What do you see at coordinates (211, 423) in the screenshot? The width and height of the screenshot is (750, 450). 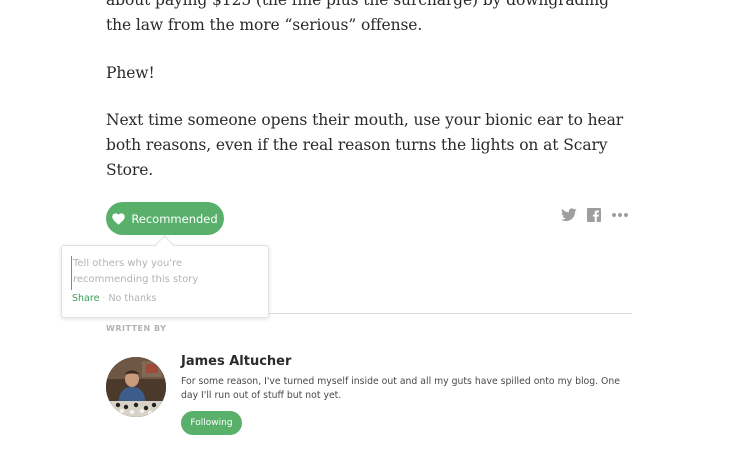 I see `following-button: Following` at bounding box center [211, 423].